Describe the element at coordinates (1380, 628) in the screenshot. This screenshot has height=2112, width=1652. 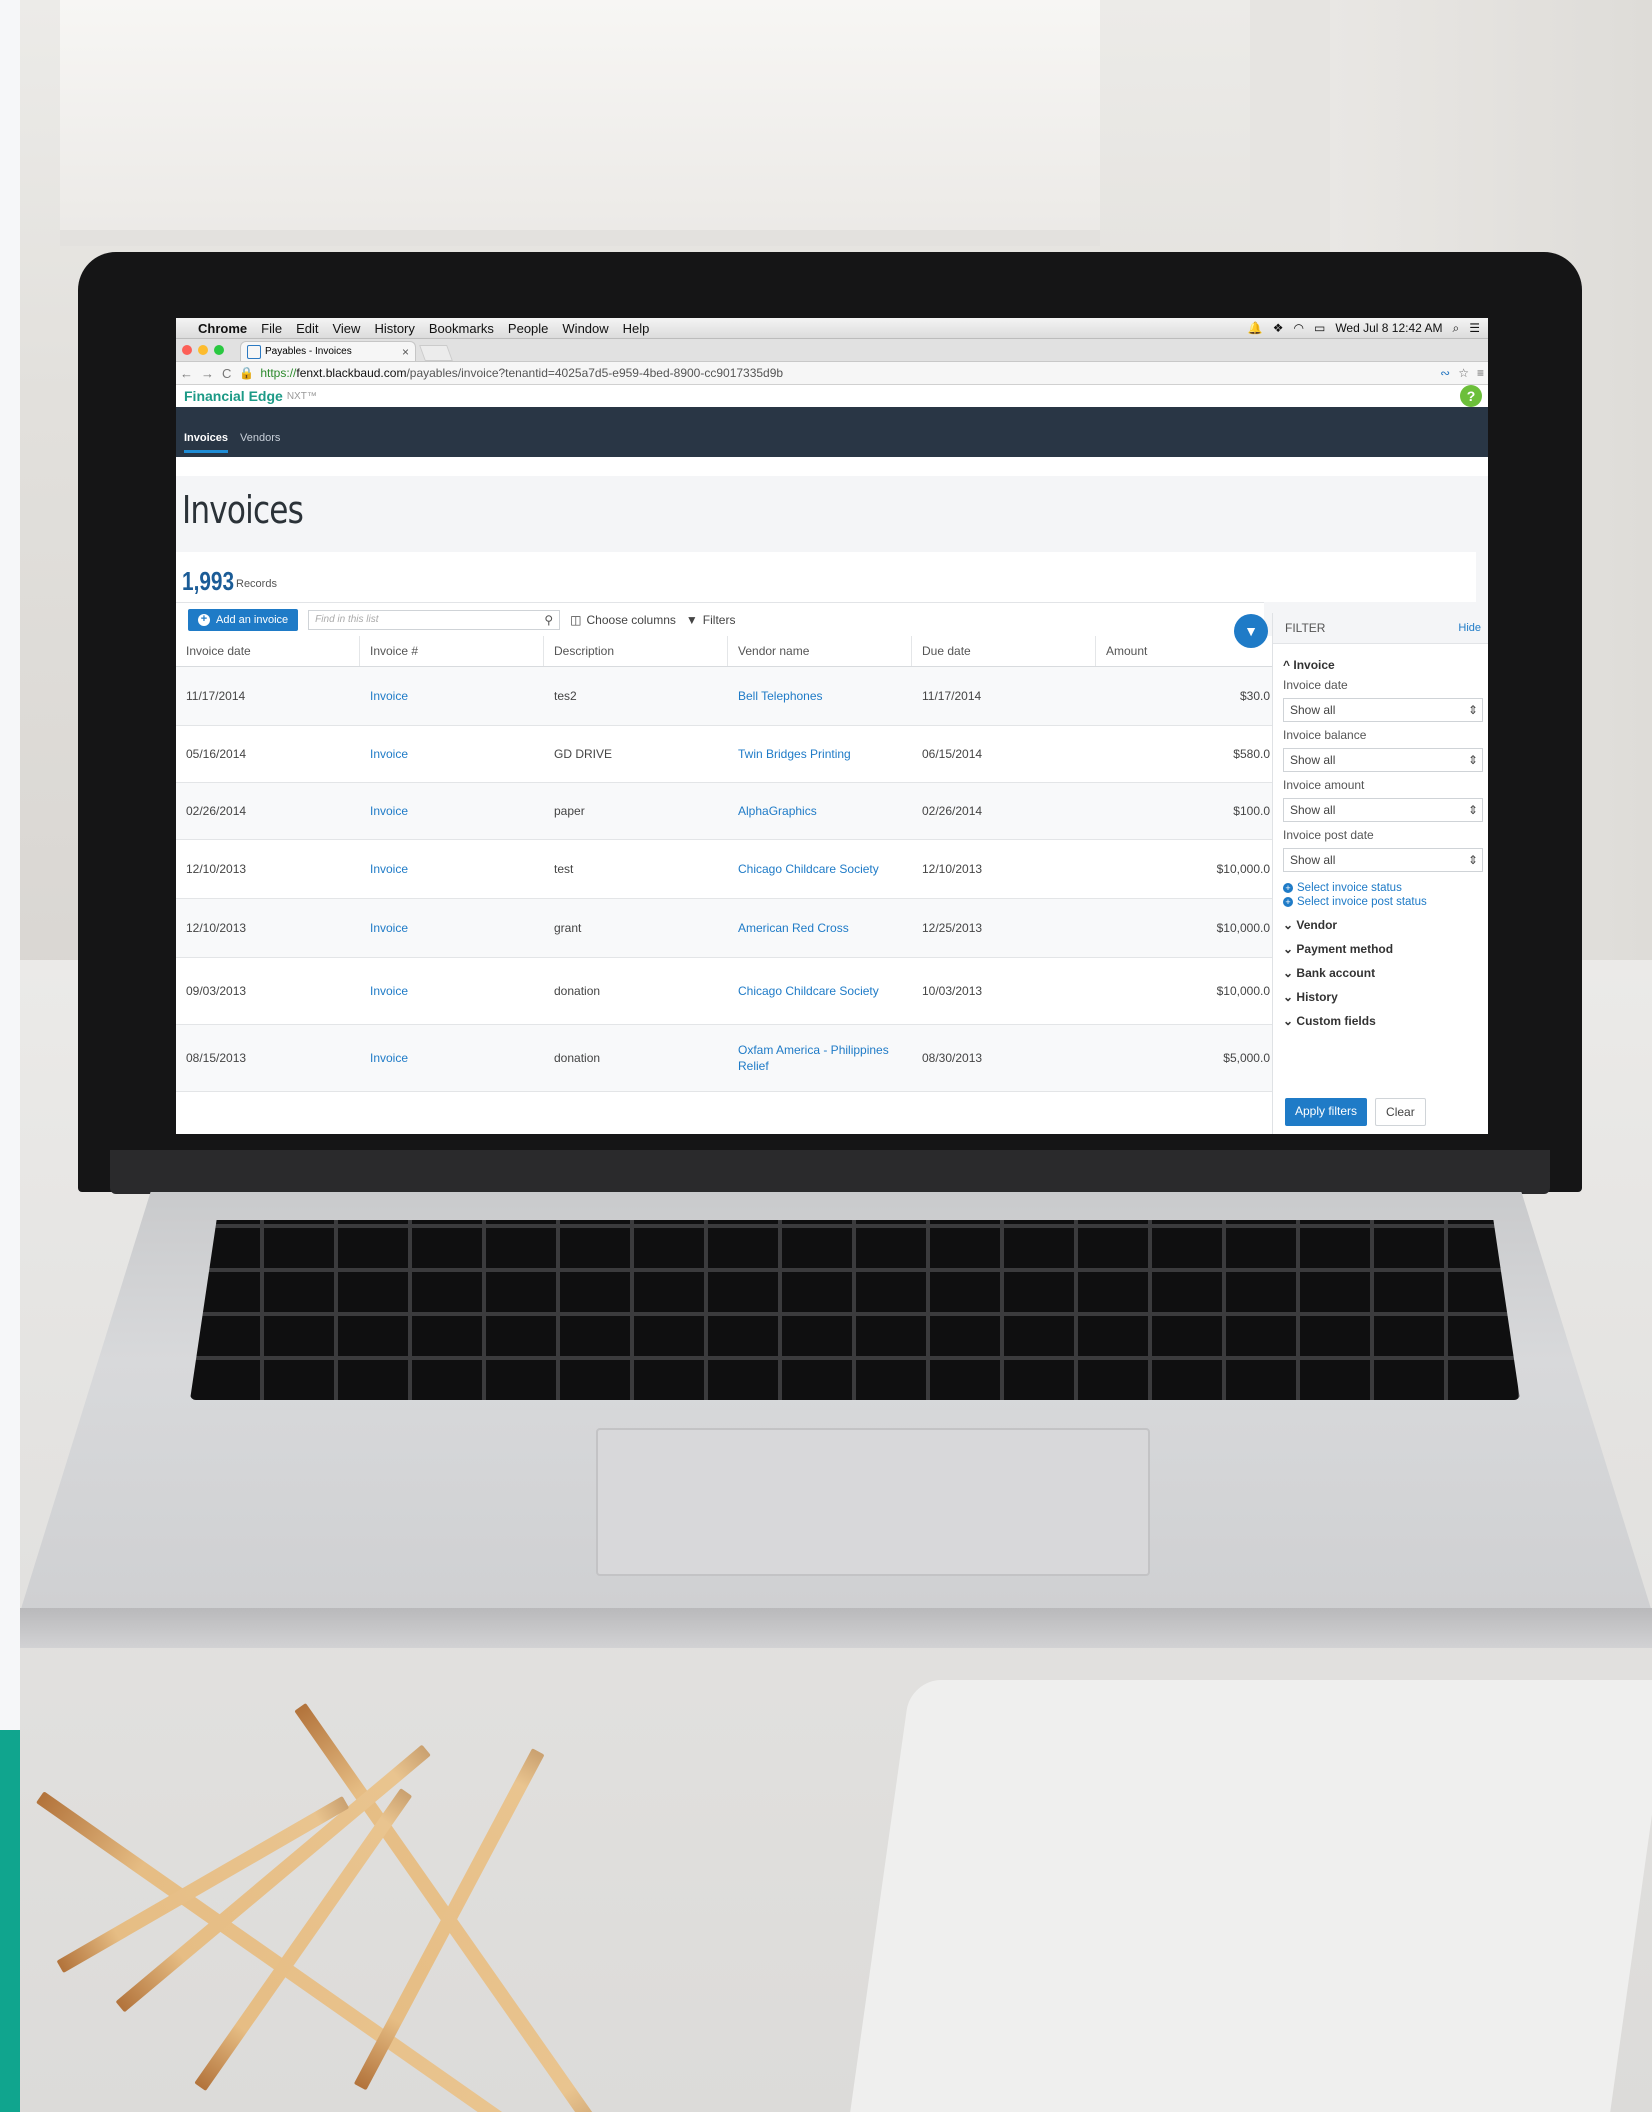
I see `filter-panel-header: FILTER Hide` at that location.